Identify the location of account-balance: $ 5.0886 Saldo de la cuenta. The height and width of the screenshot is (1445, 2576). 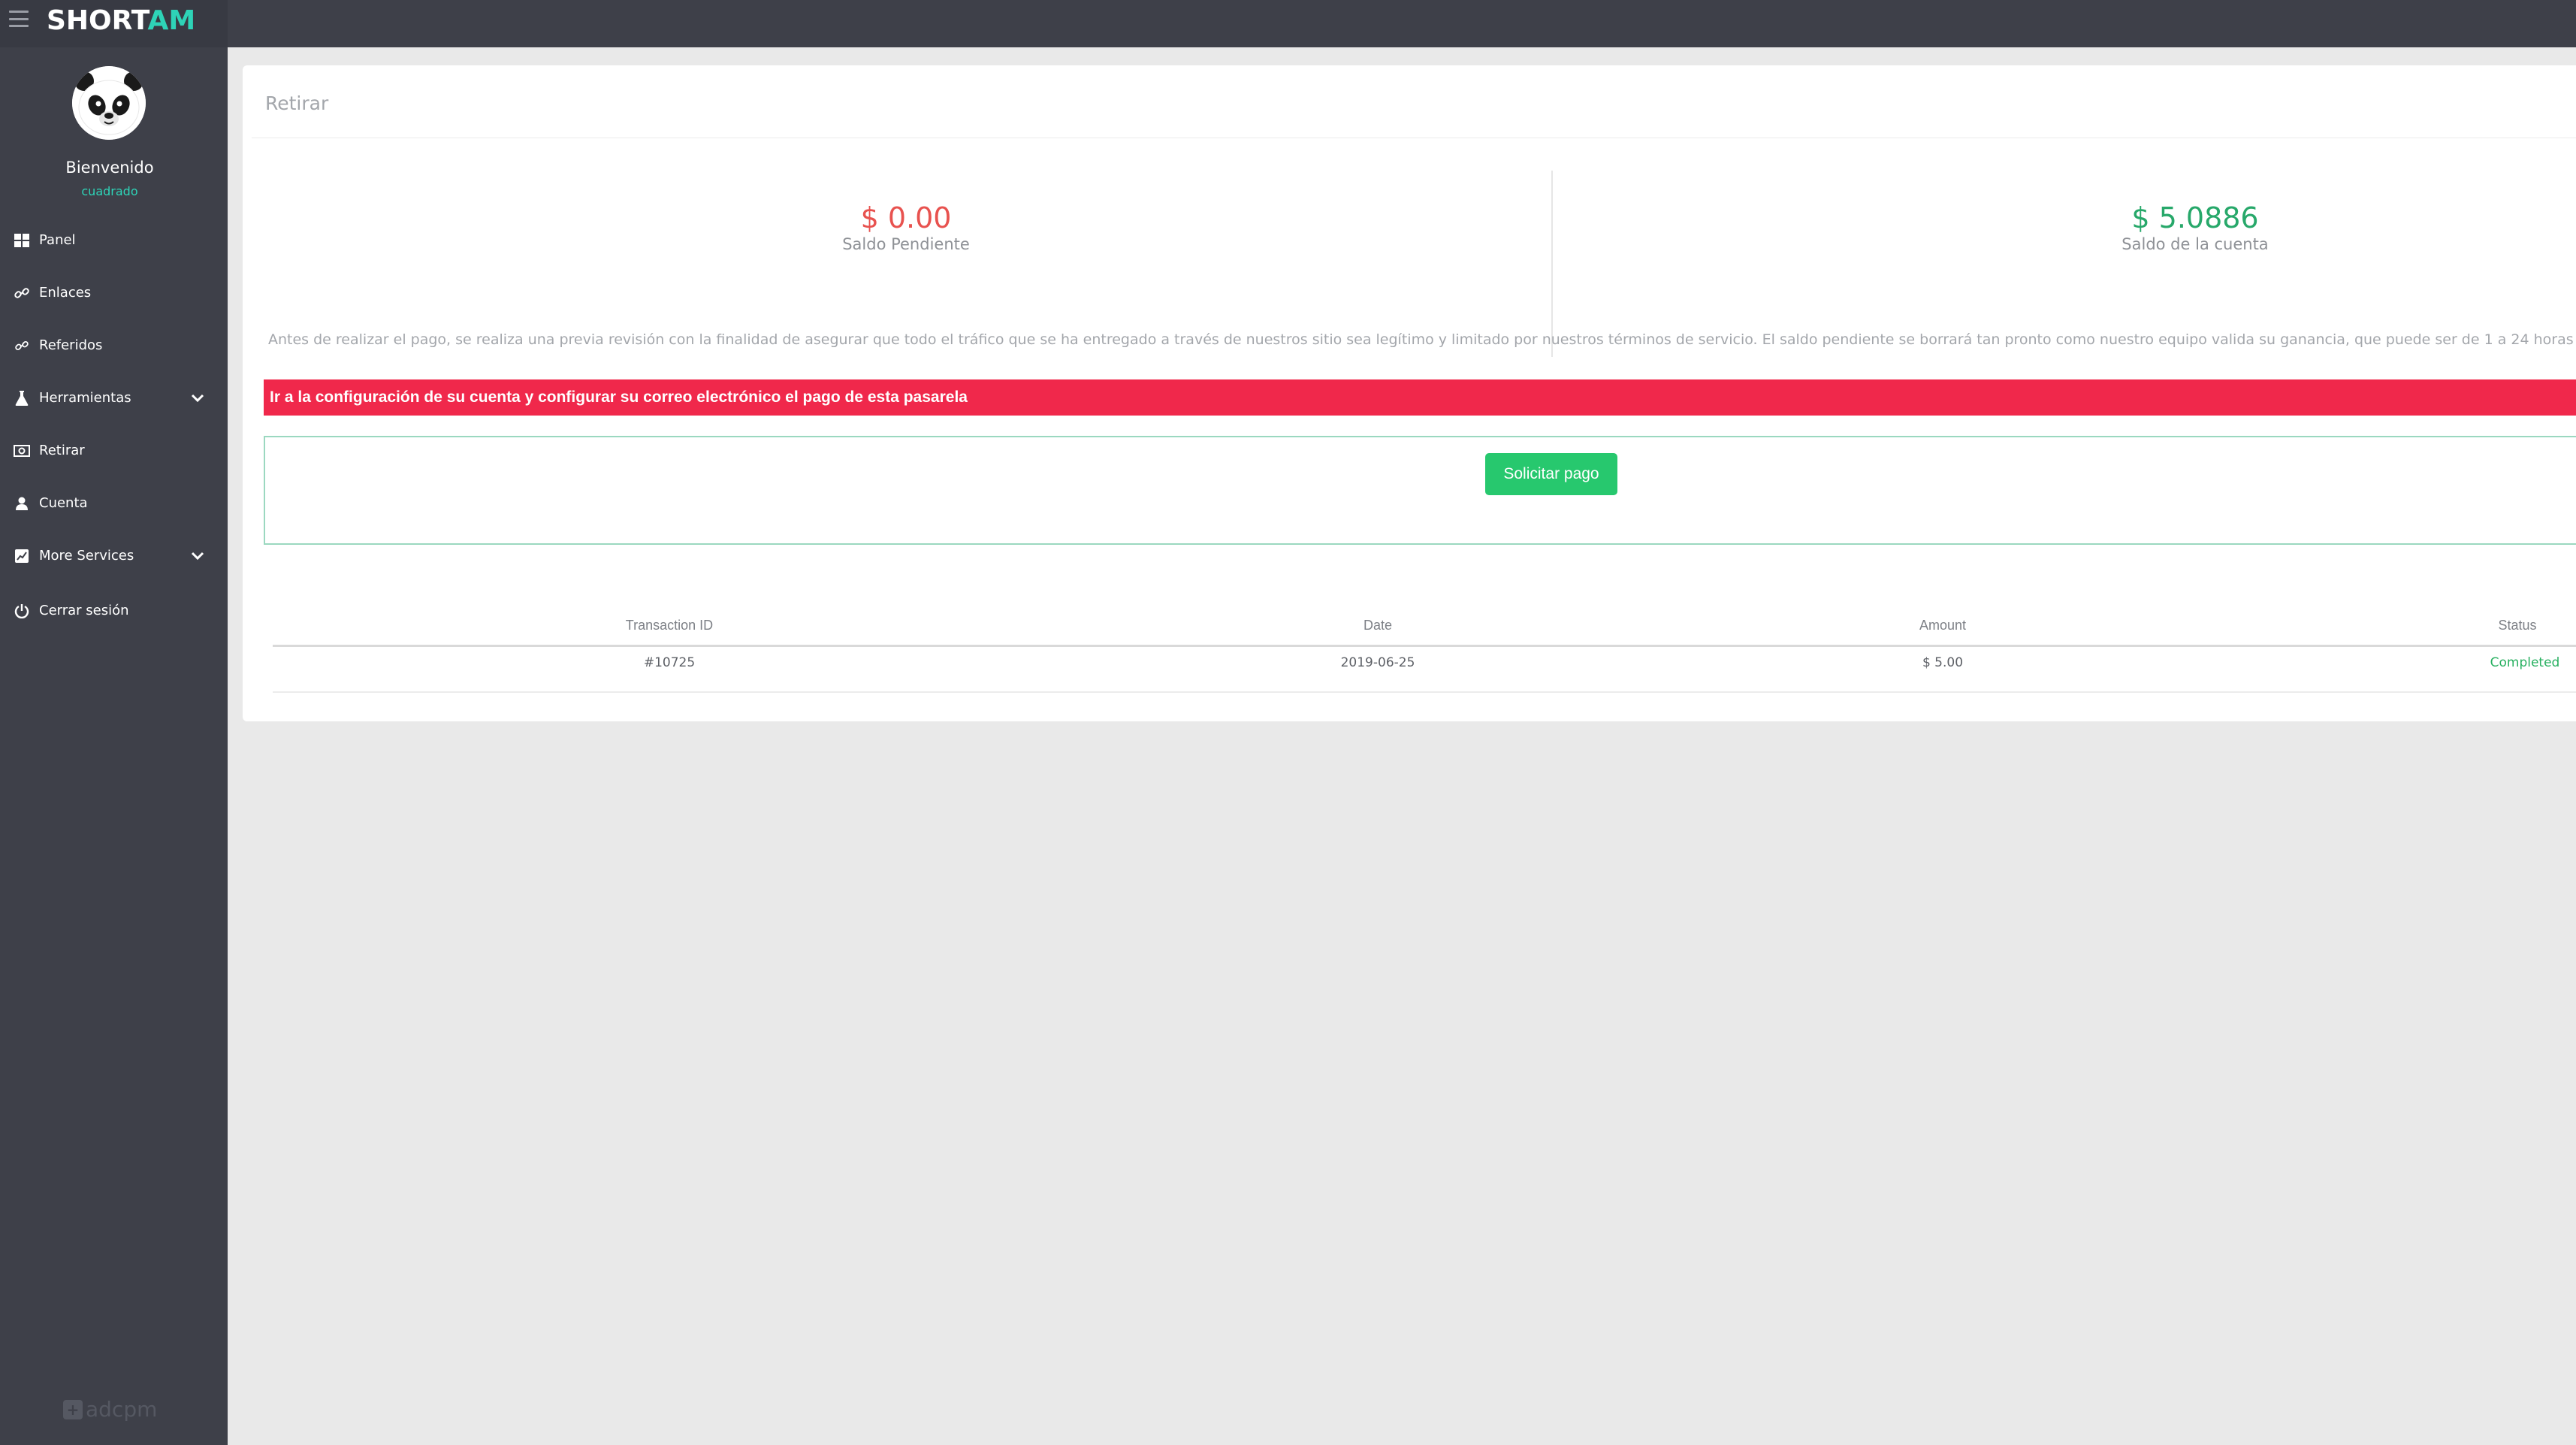
(2195, 227).